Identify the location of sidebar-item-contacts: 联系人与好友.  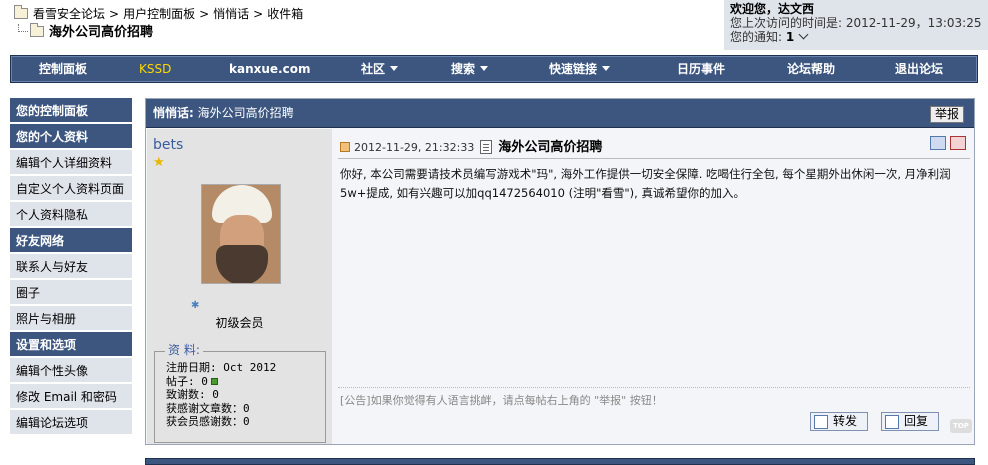
(71, 267).